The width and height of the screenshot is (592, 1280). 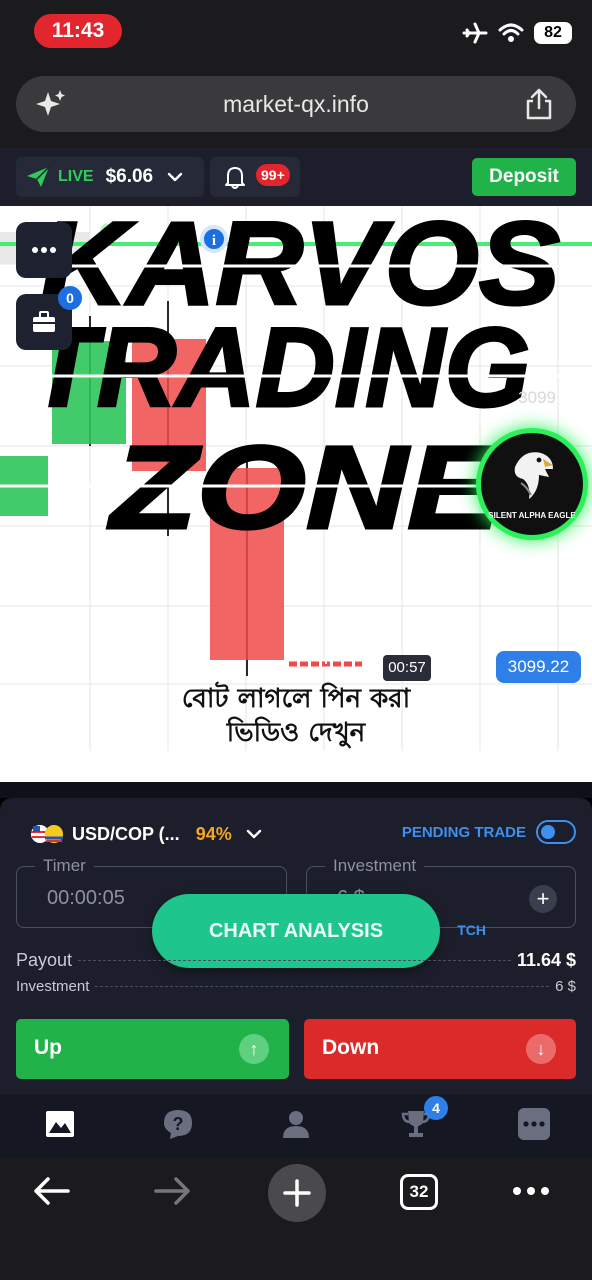 I want to click on investment-row-label: Investment, so click(x=53, y=986).